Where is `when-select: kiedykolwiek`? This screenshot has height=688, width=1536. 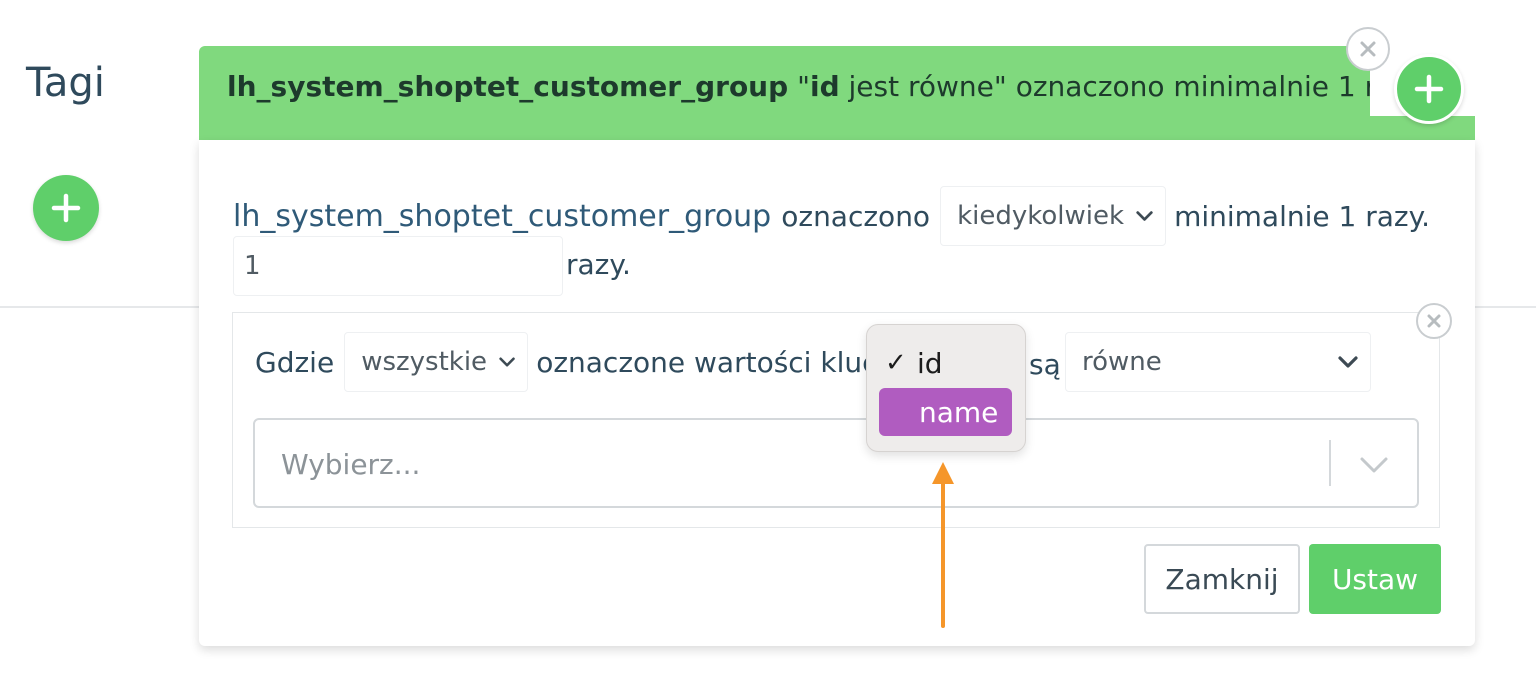 when-select: kiedykolwiek is located at coordinates (1053, 216).